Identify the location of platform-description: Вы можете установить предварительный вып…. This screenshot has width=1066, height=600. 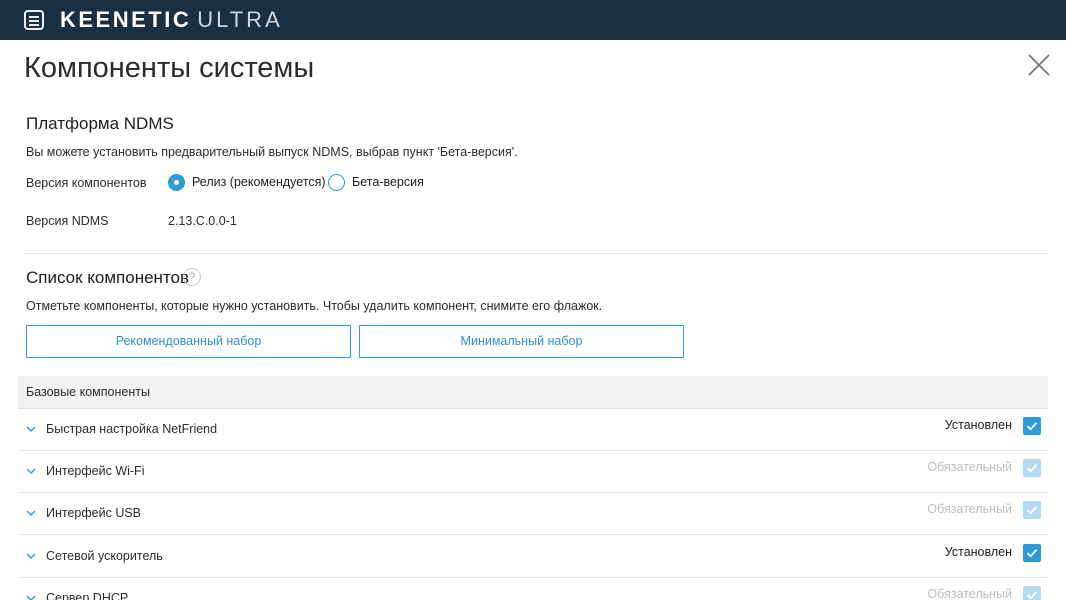
(272, 152).